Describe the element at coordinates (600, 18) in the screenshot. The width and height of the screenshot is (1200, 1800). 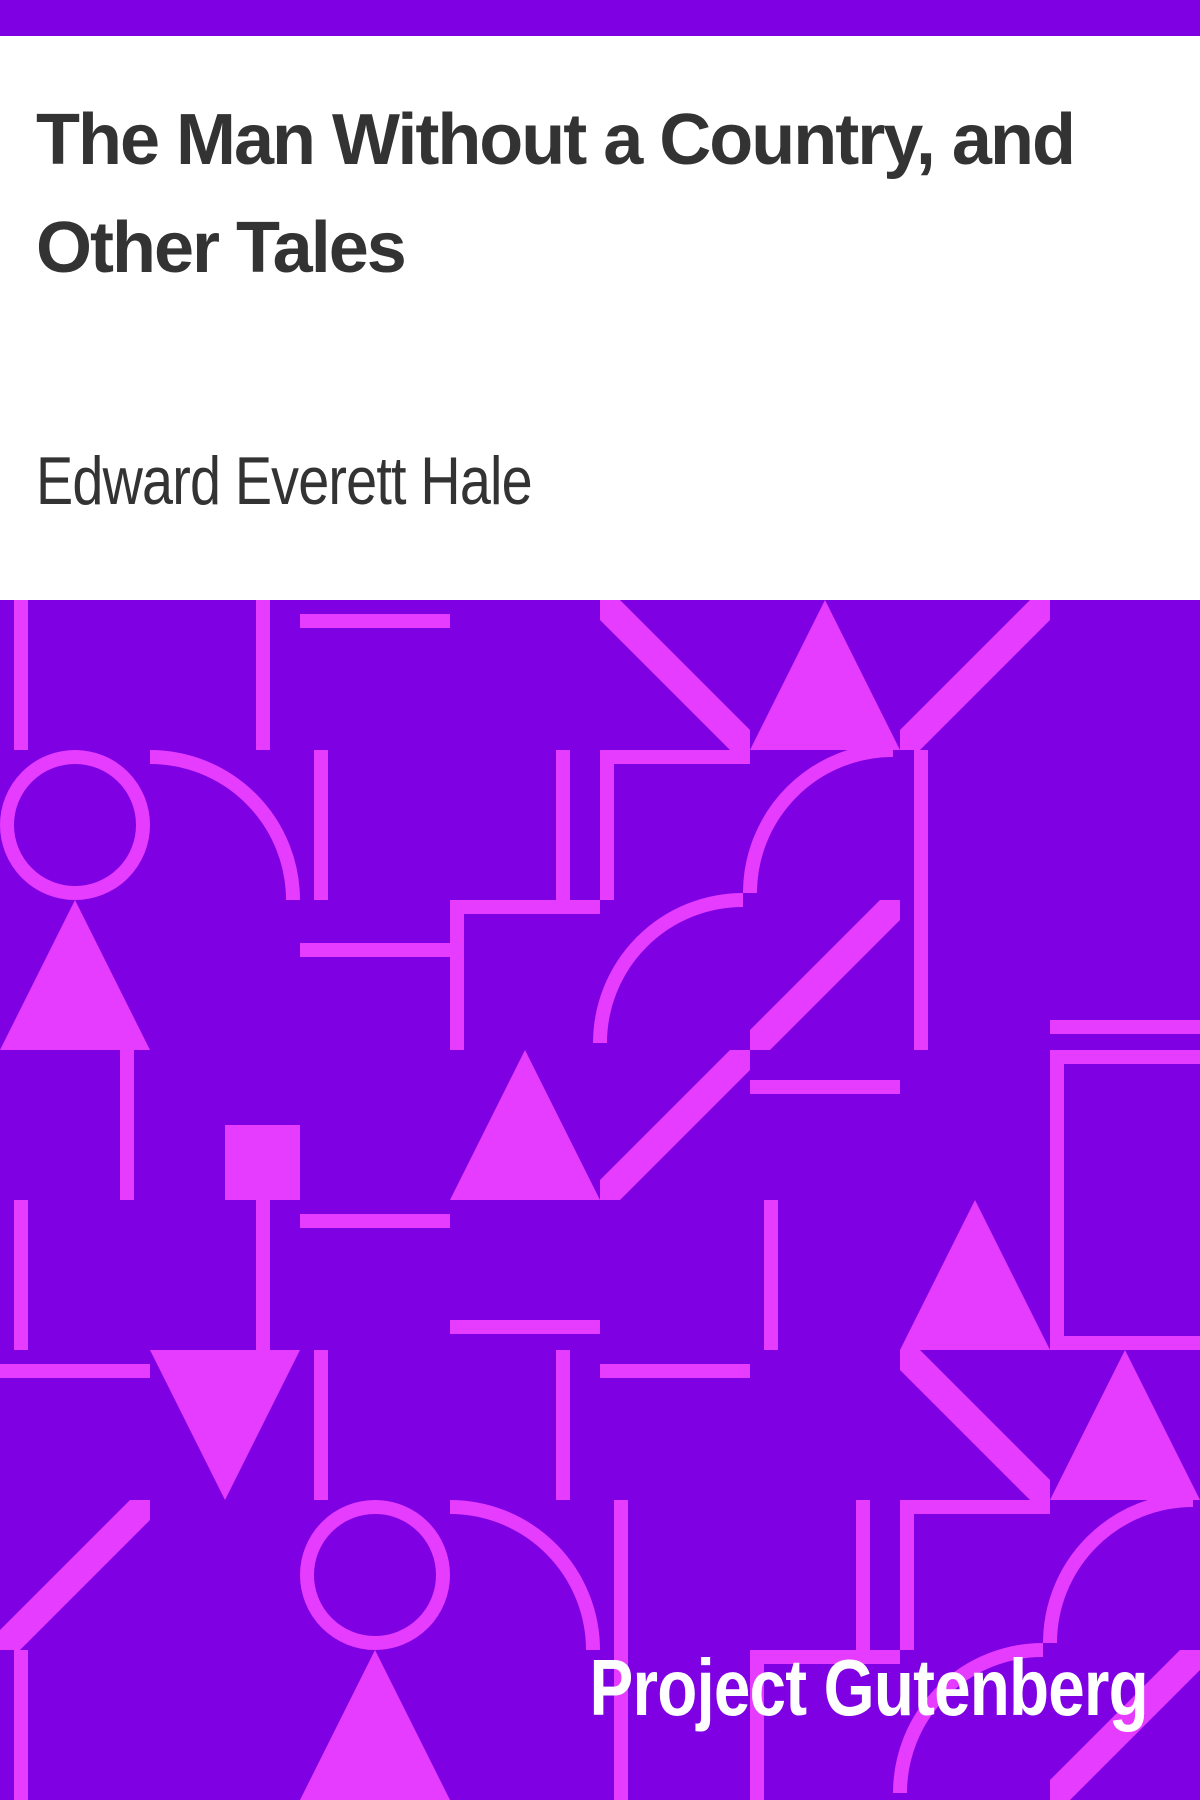
I see `top-color-bar` at that location.